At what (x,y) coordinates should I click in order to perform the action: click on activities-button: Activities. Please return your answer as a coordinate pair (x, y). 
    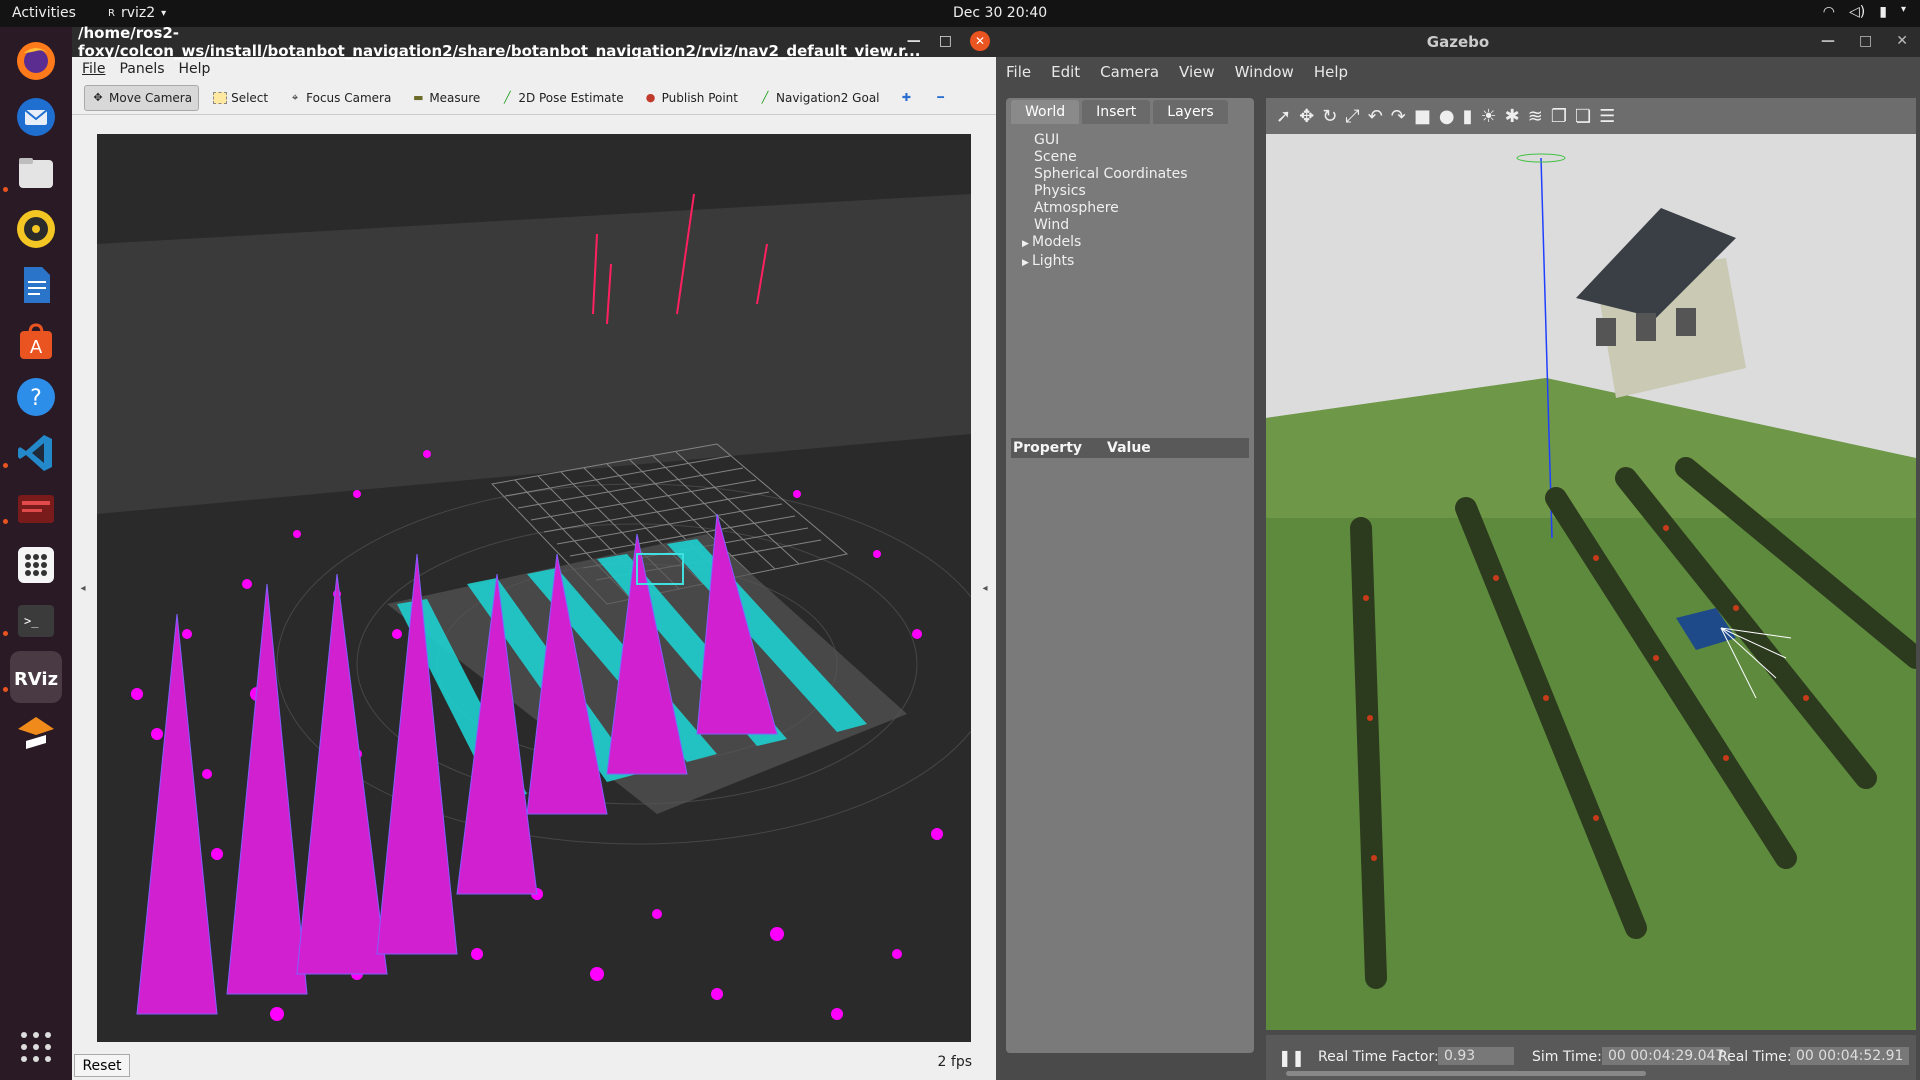
    Looking at the image, I should click on (44, 13).